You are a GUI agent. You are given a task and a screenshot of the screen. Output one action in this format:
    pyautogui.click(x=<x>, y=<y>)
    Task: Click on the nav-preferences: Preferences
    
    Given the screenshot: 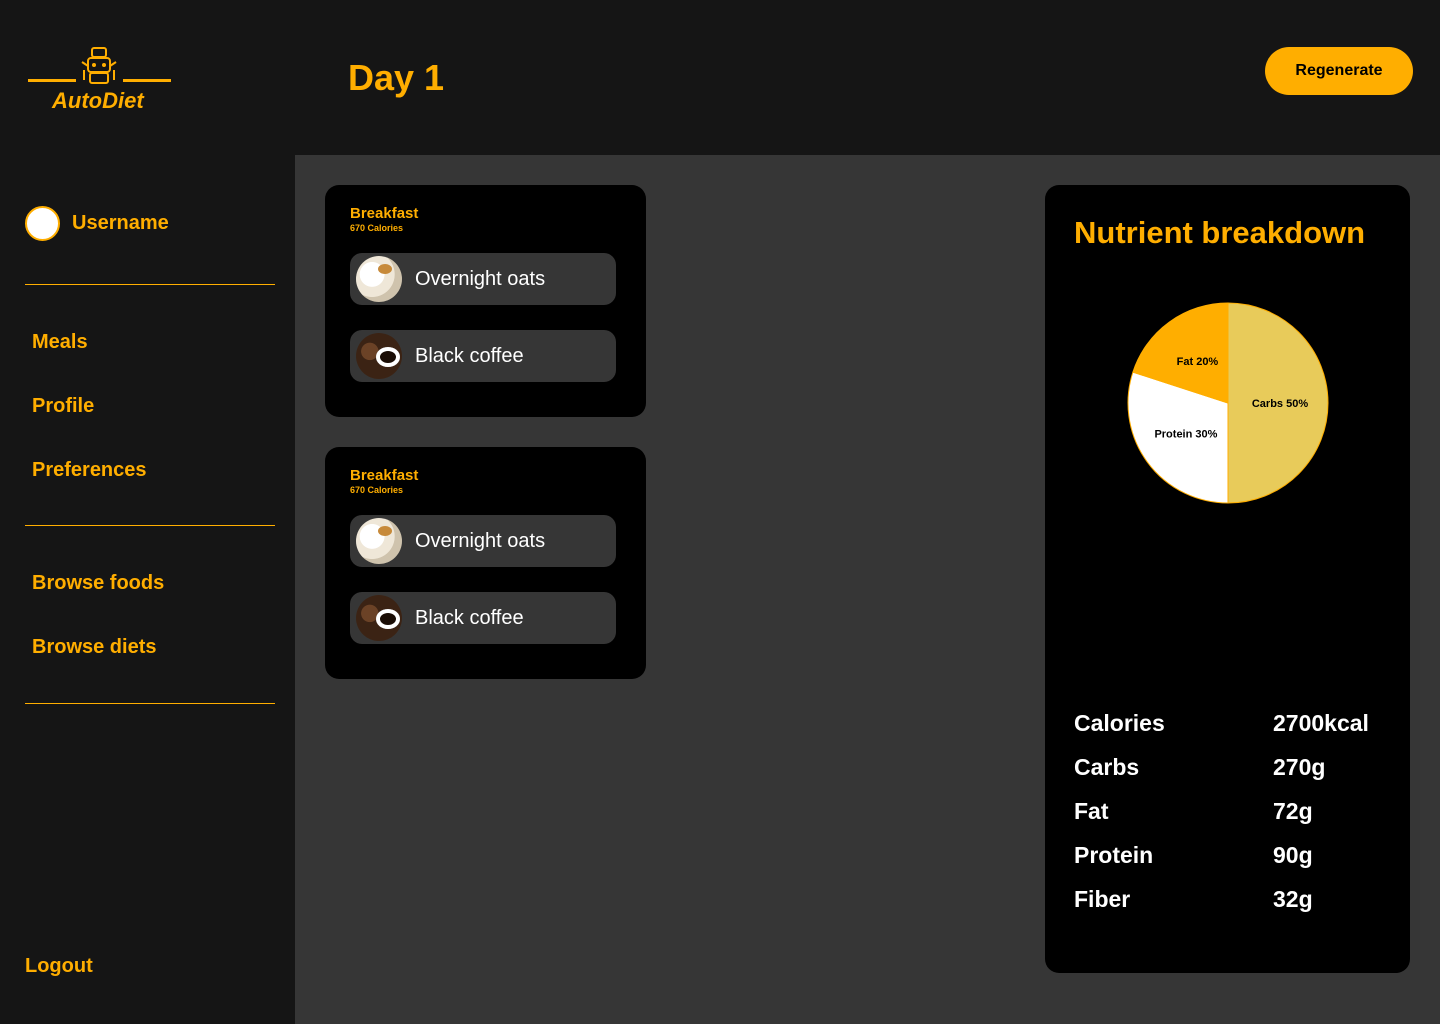 What is the action you would take?
    pyautogui.click(x=89, y=470)
    